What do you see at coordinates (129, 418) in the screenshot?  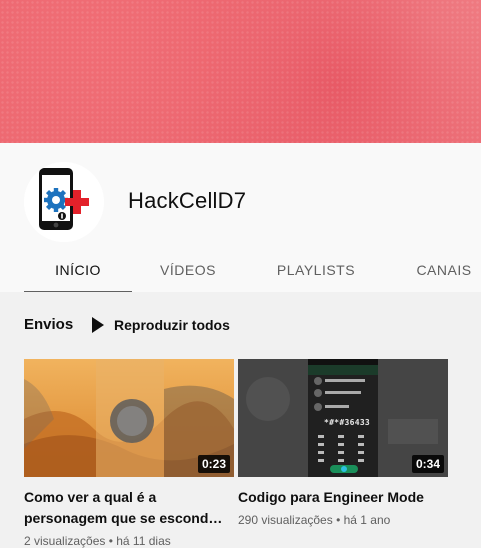 I see `video-thumbnail: 0:23` at bounding box center [129, 418].